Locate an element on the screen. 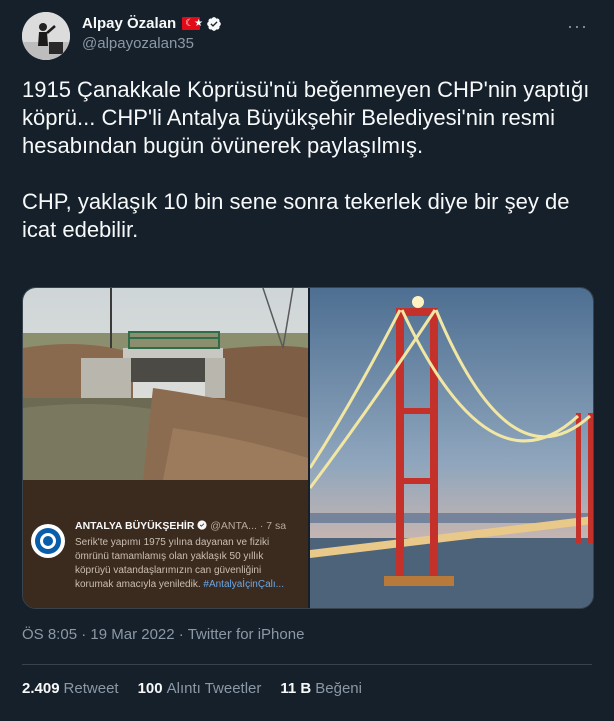  retweet-number: 2.409 is located at coordinates (41, 688).